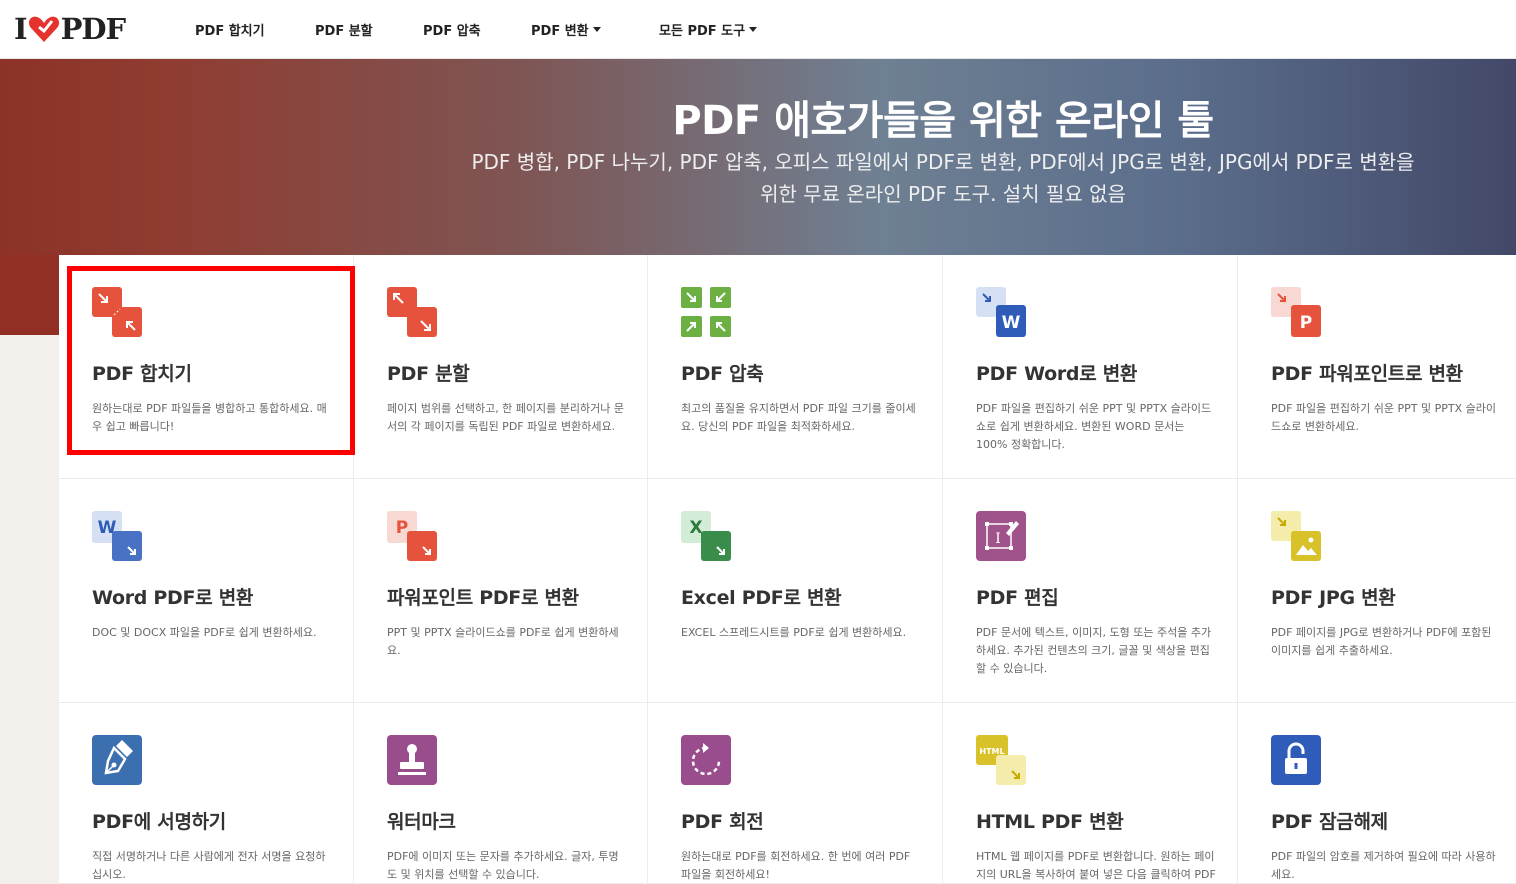 The image size is (1516, 884). I want to click on tool-title: PDF 편집, so click(1017, 598).